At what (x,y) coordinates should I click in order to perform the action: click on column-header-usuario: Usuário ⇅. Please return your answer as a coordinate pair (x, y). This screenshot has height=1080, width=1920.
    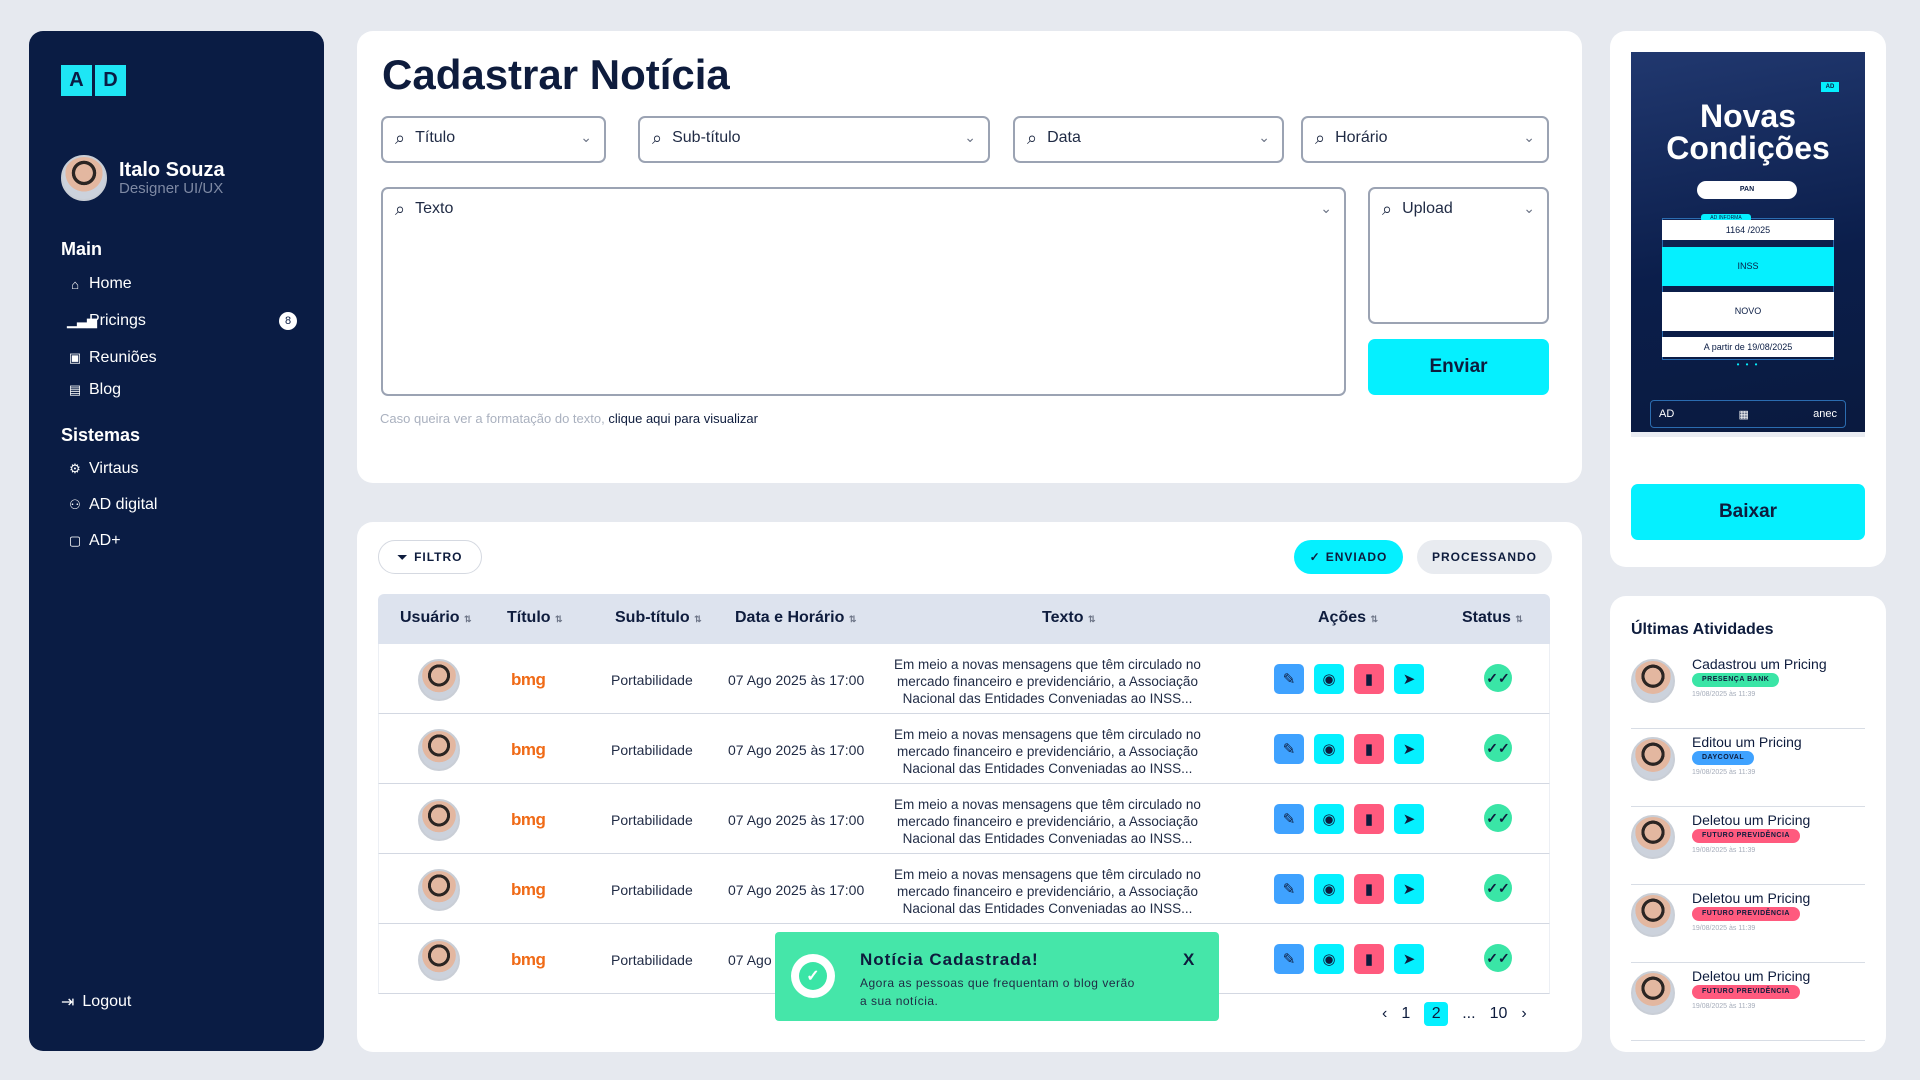
    Looking at the image, I should click on (436, 618).